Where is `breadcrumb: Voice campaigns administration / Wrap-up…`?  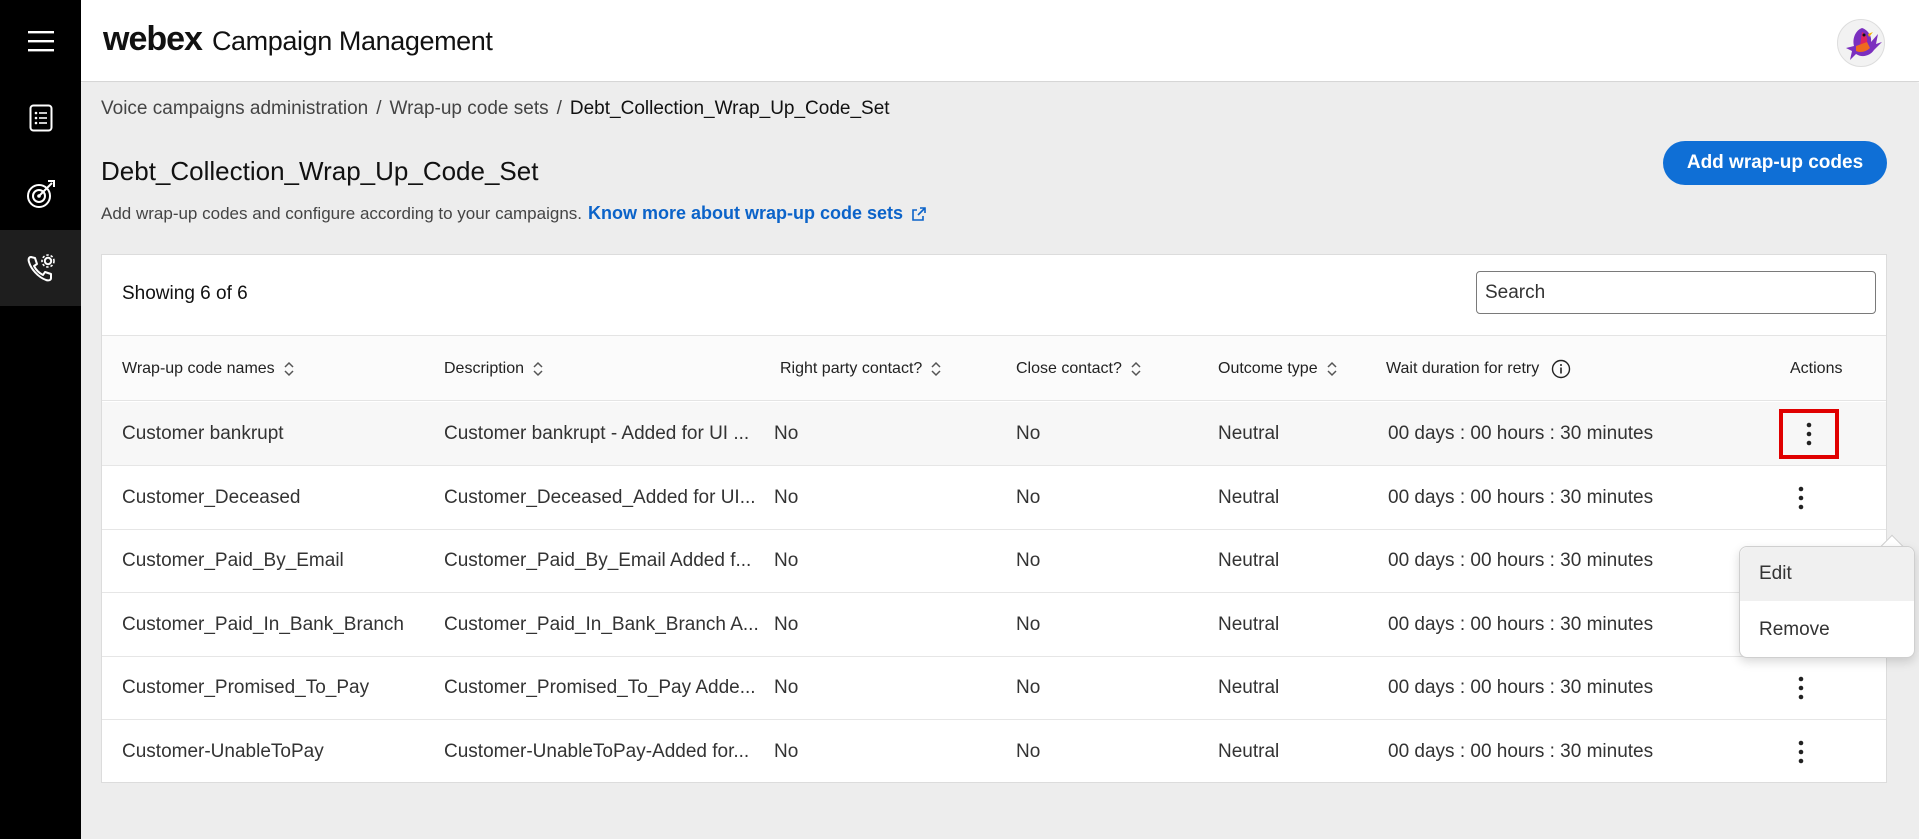 breadcrumb: Voice campaigns administration / Wrap-up… is located at coordinates (495, 109).